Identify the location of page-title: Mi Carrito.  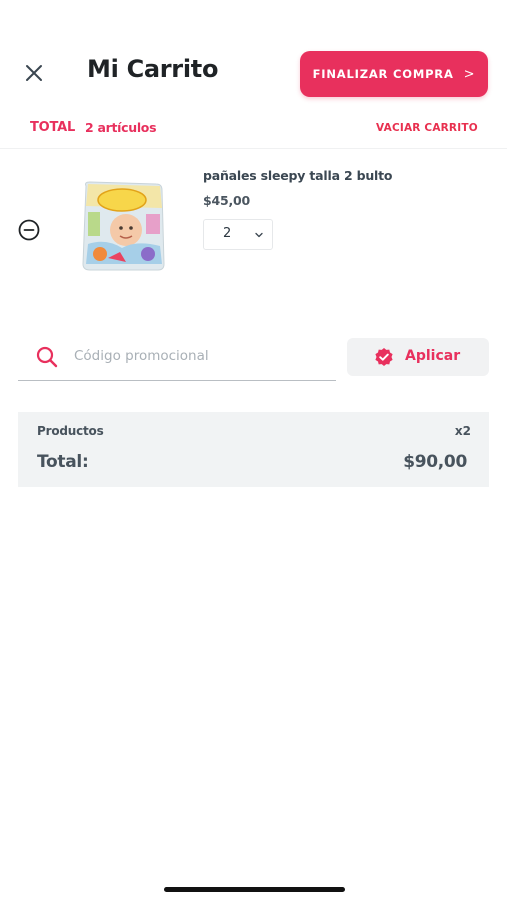
(153, 69).